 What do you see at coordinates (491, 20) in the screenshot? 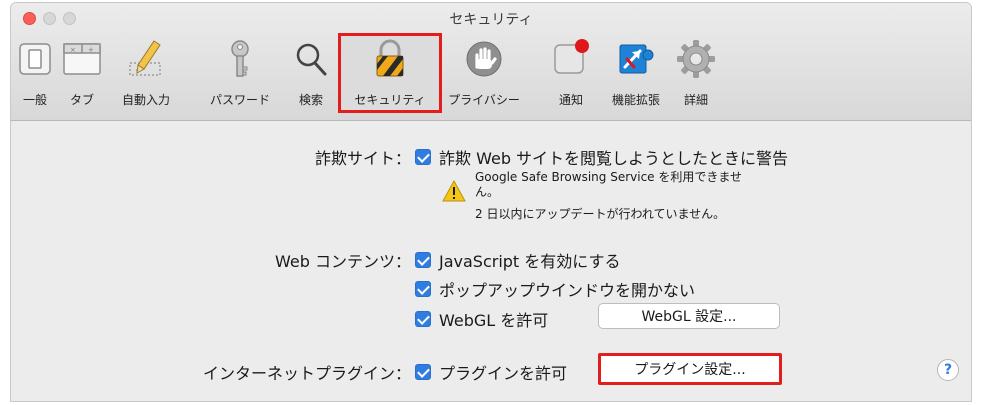
I see `window-title: セキュリティ` at bounding box center [491, 20].